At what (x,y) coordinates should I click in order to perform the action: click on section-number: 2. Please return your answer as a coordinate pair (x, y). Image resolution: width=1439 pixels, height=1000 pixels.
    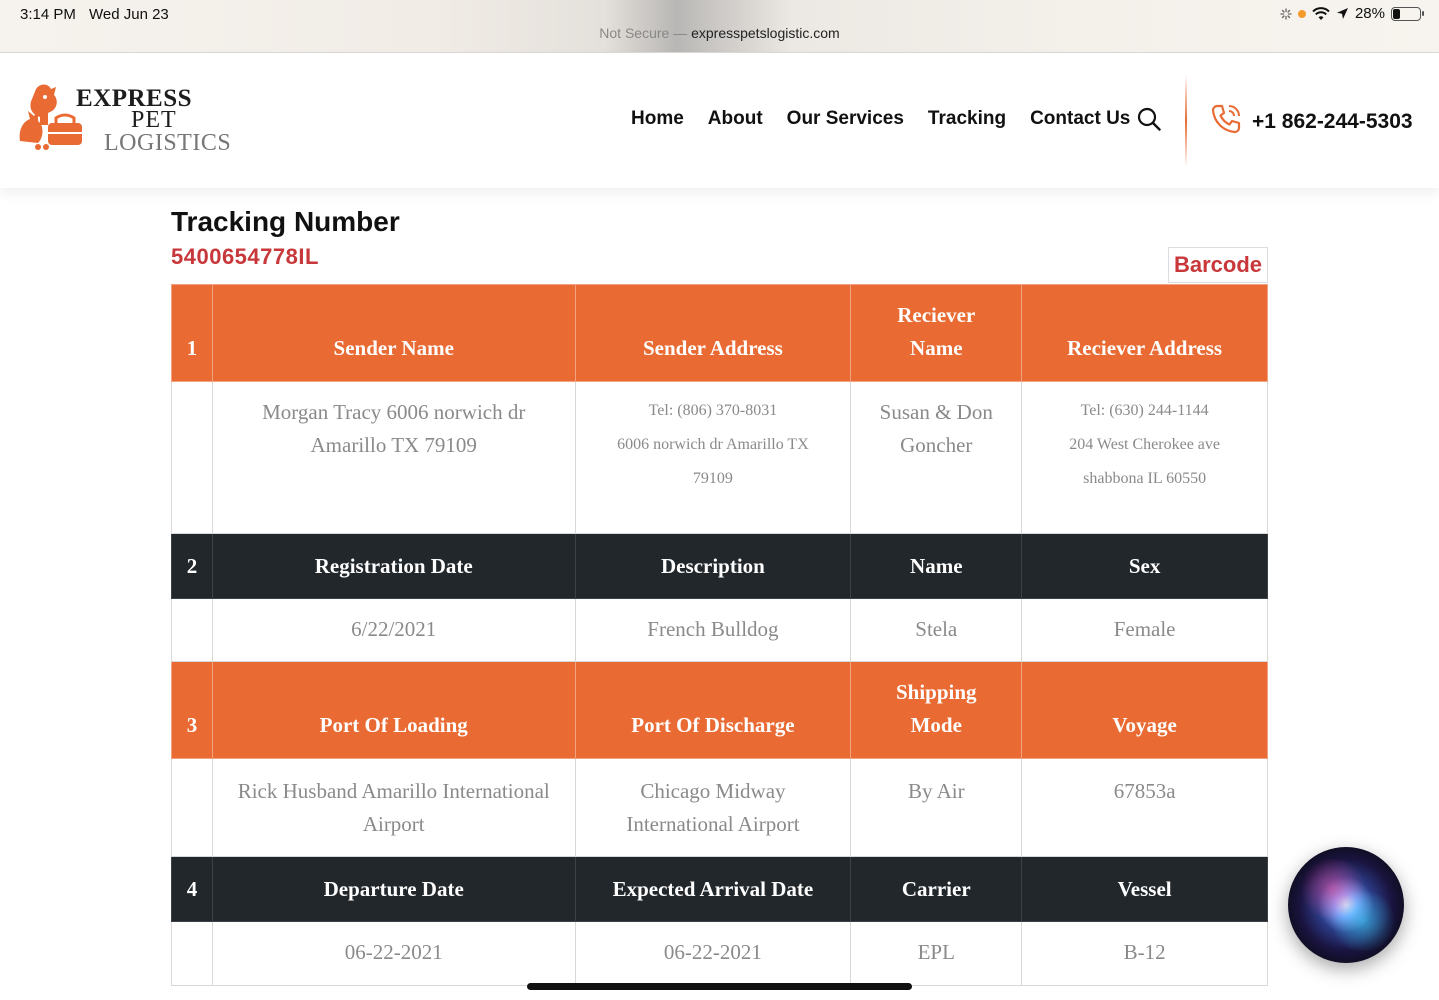
    Looking at the image, I should click on (192, 566).